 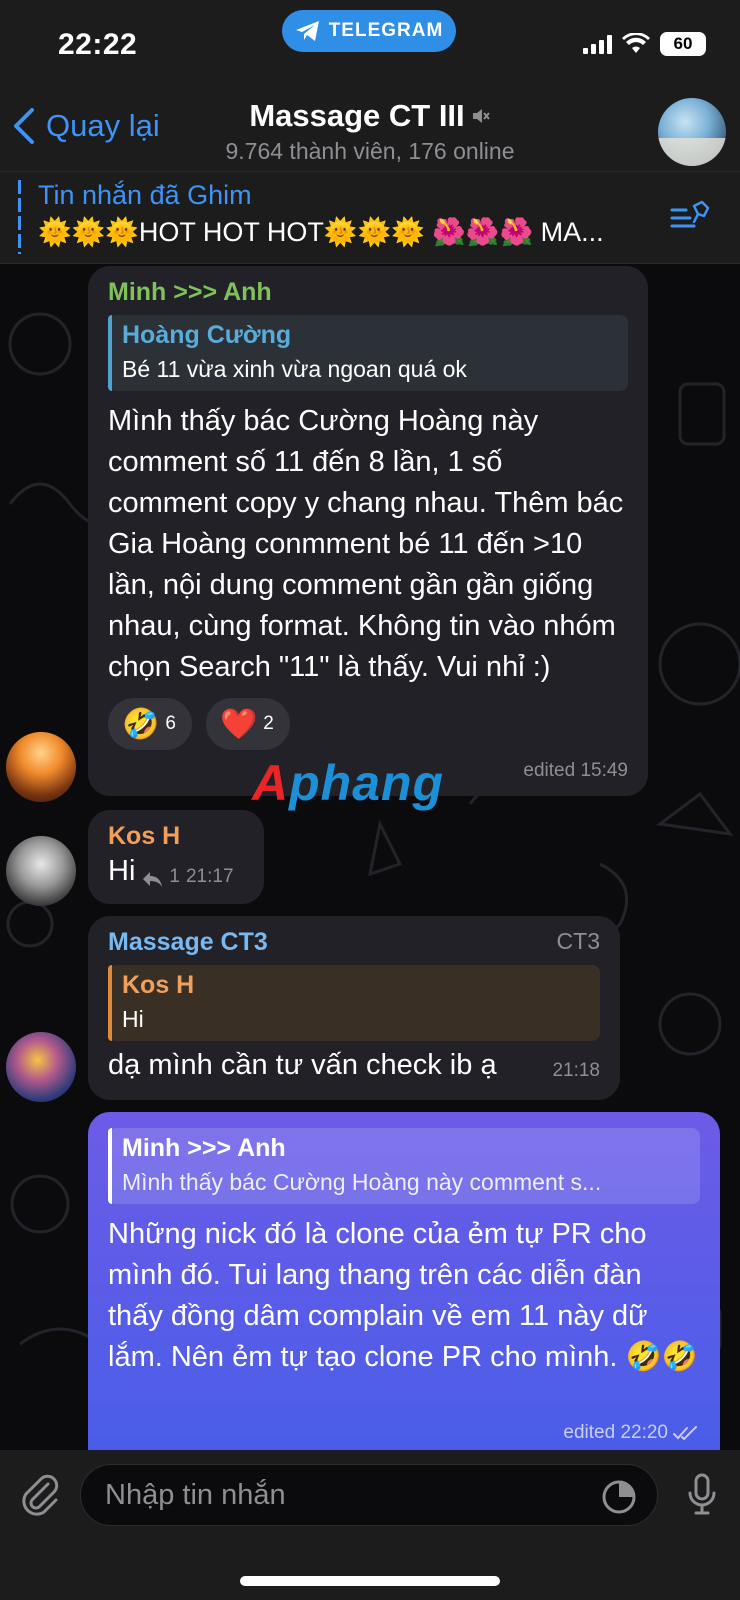 I want to click on reply-quote: Kos H Hi, so click(x=354, y=1003).